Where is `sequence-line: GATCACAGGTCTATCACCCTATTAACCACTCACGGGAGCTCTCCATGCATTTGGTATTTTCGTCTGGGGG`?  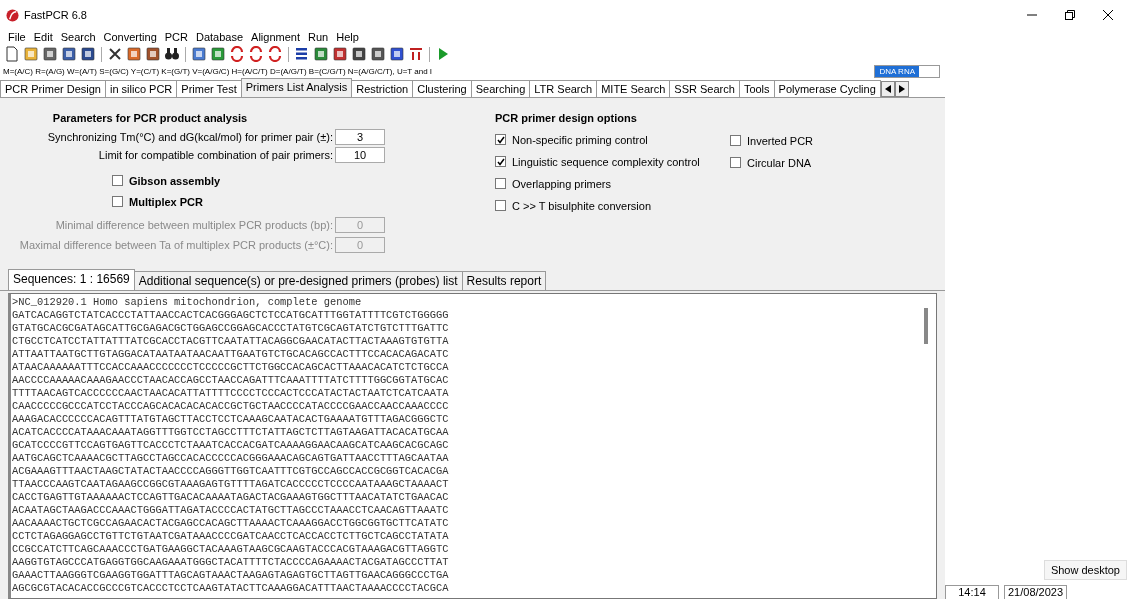
sequence-line: GATCACAGGTCTATCACCCTATTAACCACTCACGGGAGCTCTCCATGCATTTGGTATTTTCGTCTGGGGG is located at coordinates (231, 315).